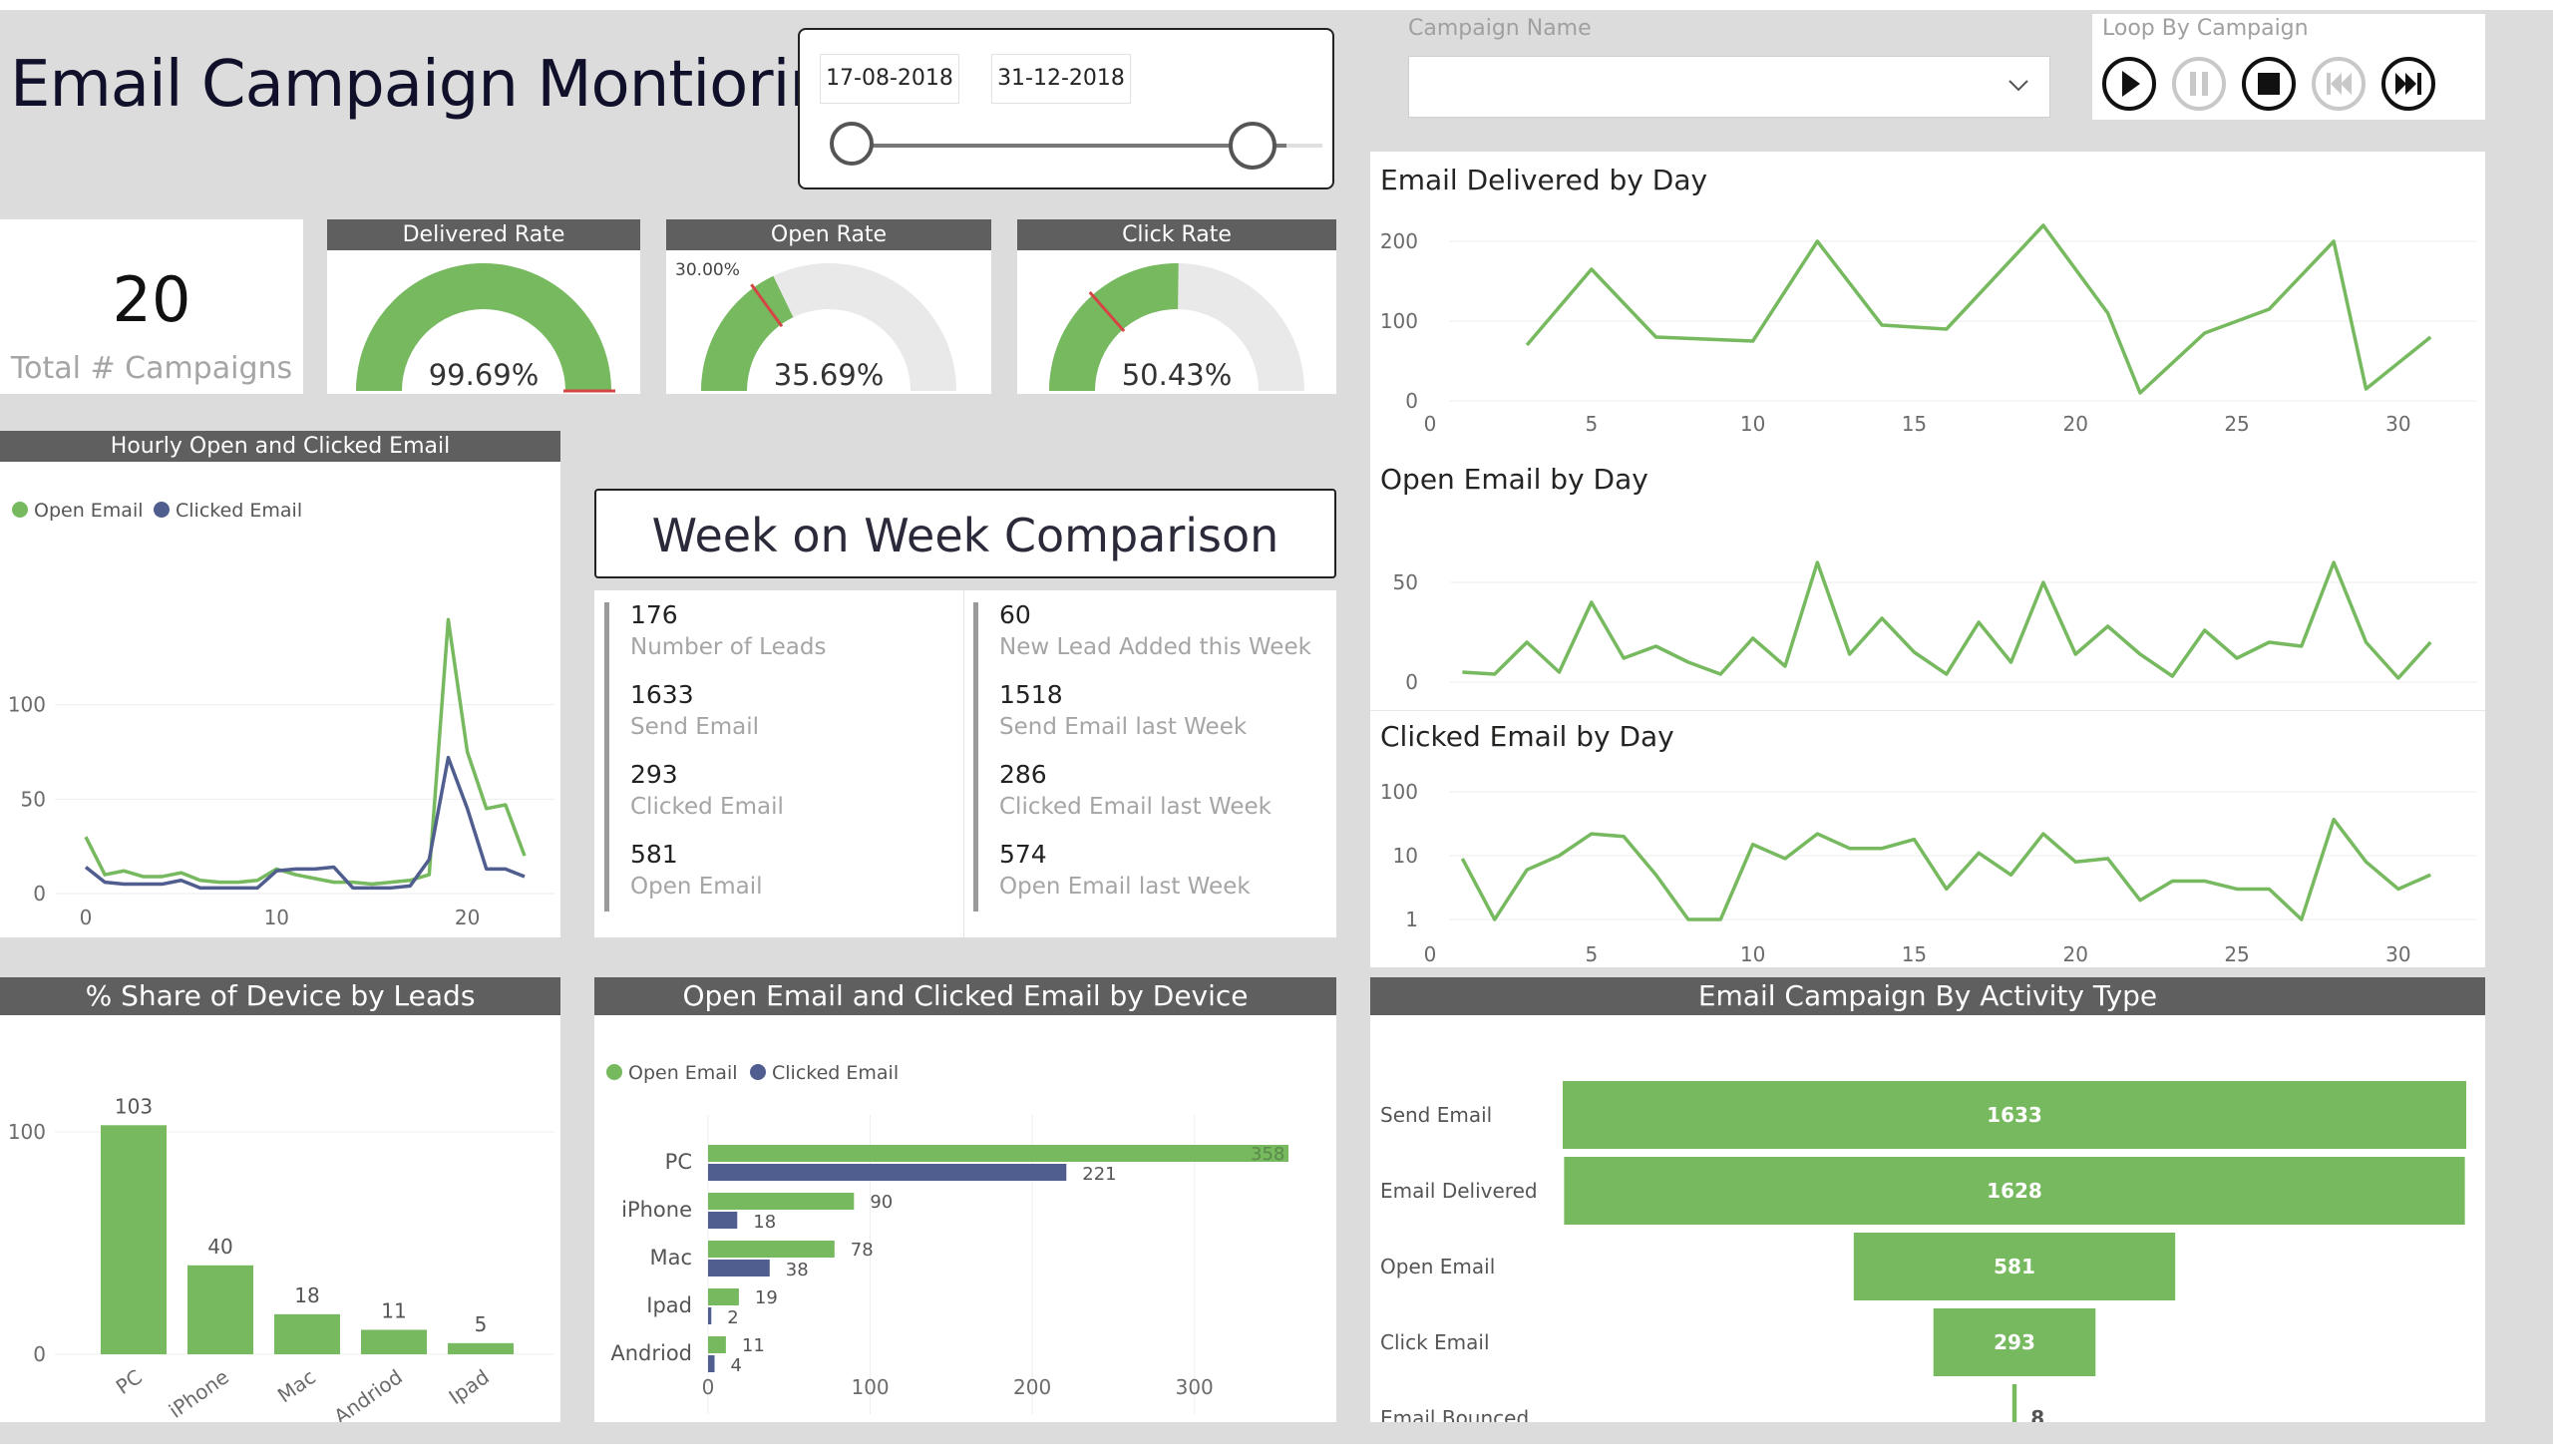  What do you see at coordinates (280, 446) in the screenshot?
I see `hourly-chart-title: Hourly Open and Clicked Email` at bounding box center [280, 446].